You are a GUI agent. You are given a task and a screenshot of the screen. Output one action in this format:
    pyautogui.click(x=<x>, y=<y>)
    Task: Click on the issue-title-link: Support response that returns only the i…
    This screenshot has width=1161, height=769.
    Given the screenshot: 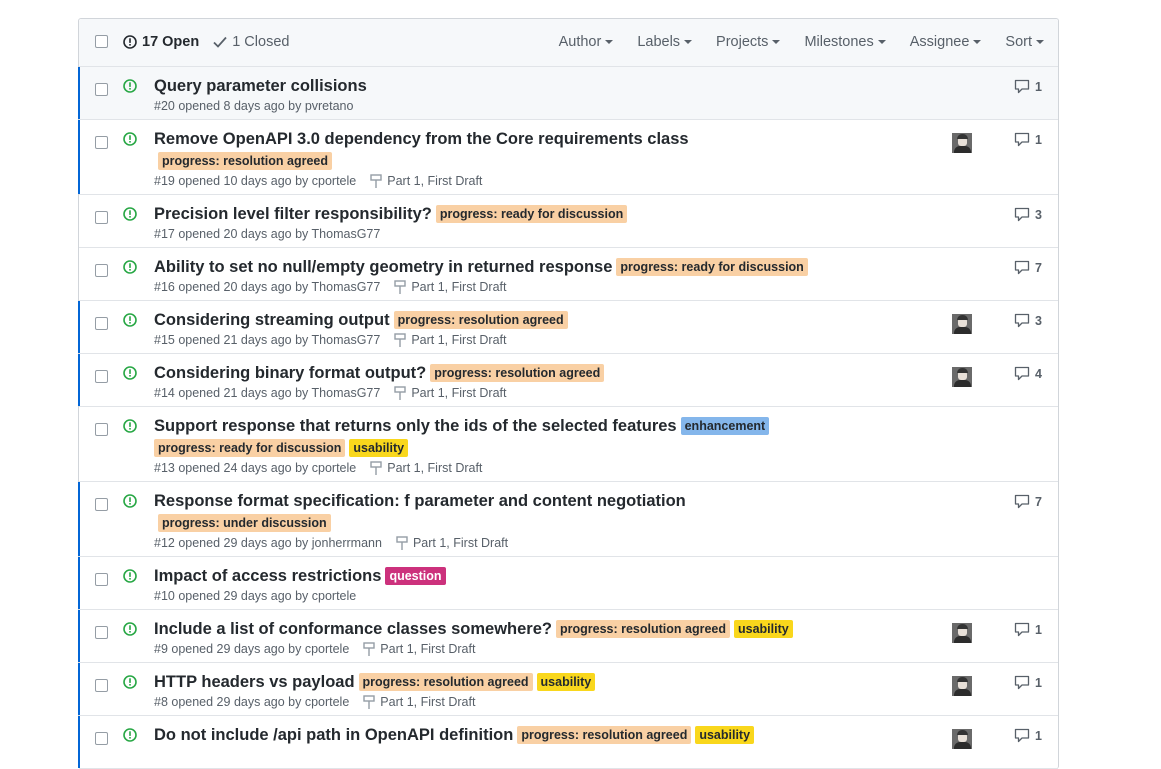 What is the action you would take?
    pyautogui.click(x=415, y=426)
    